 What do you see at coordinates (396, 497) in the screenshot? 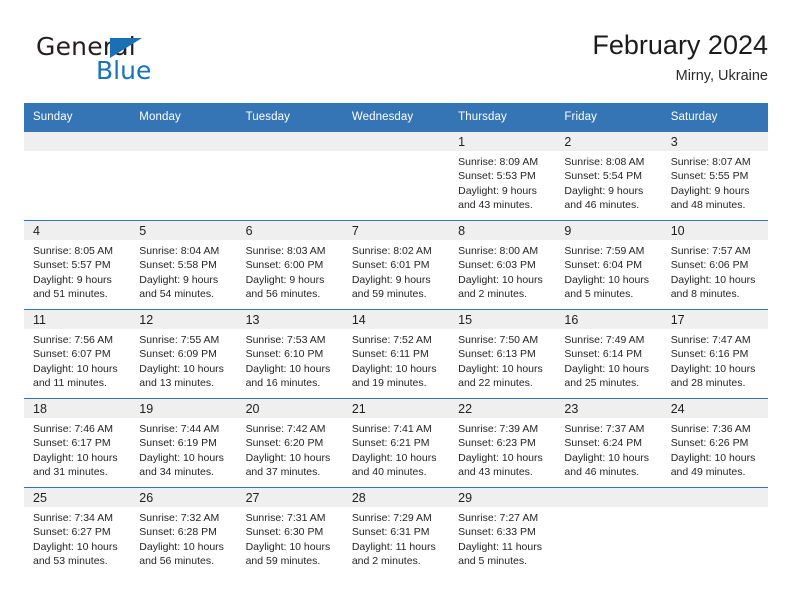
I see `day-number: 28` at bounding box center [396, 497].